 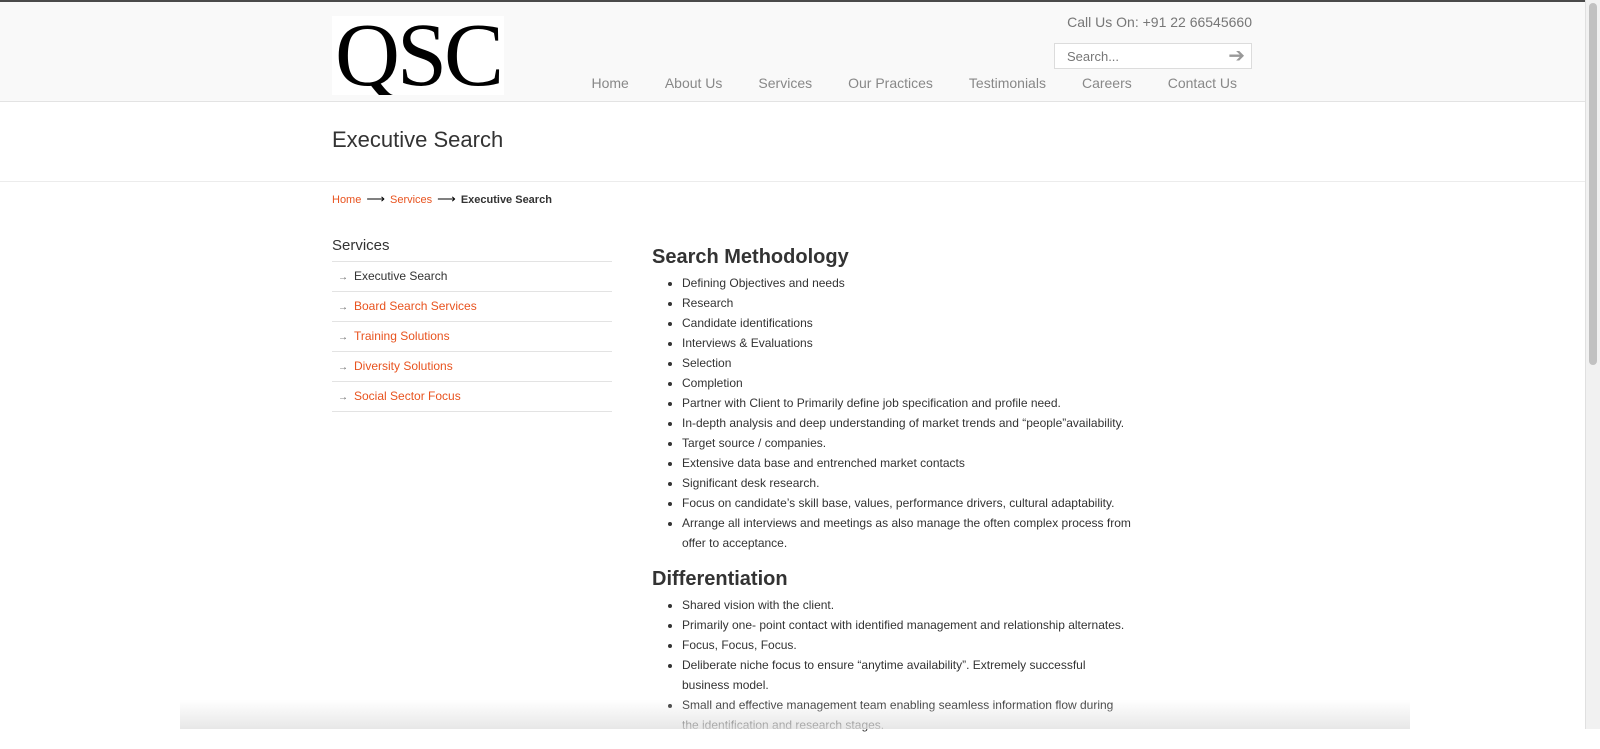 What do you see at coordinates (472, 367) in the screenshot?
I see `sidebar-item-diversity-solutions: → Diversity Solutions` at bounding box center [472, 367].